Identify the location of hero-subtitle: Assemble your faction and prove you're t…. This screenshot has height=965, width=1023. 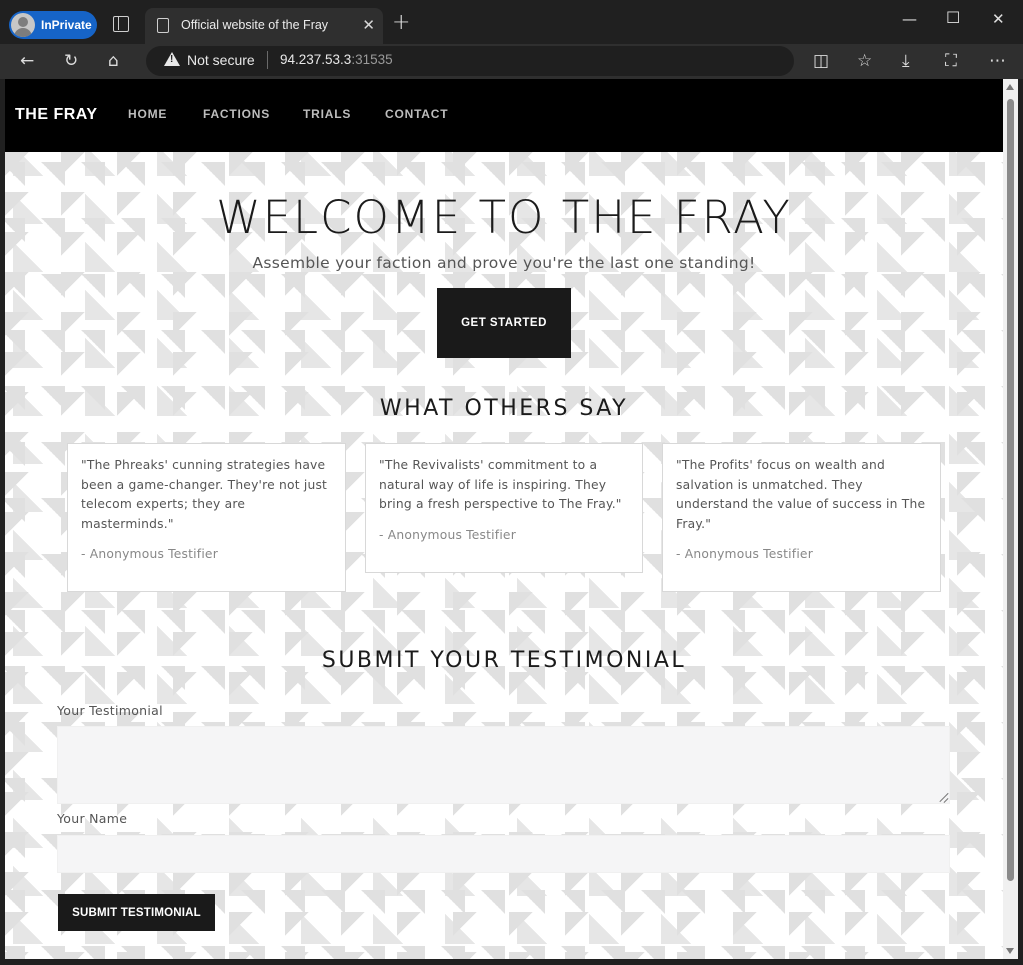
(504, 263).